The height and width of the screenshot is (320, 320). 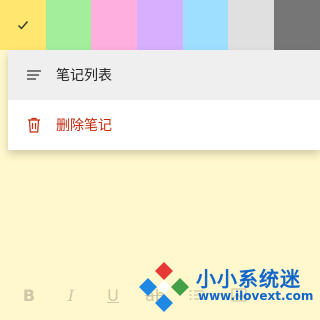 What do you see at coordinates (114, 25) in the screenshot?
I see `color-swatch-pink` at bounding box center [114, 25].